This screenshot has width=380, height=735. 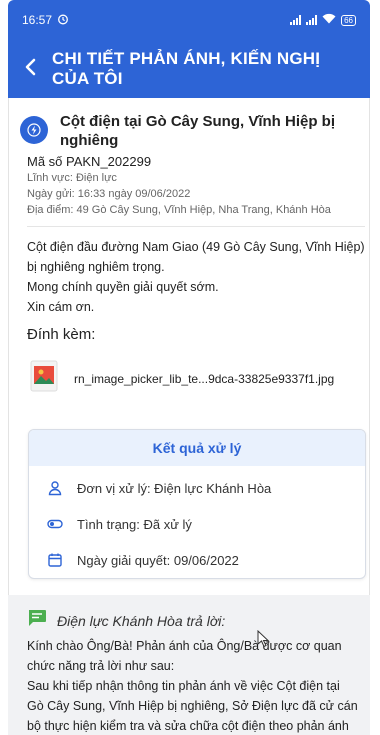 What do you see at coordinates (196, 226) in the screenshot?
I see `divider` at bounding box center [196, 226].